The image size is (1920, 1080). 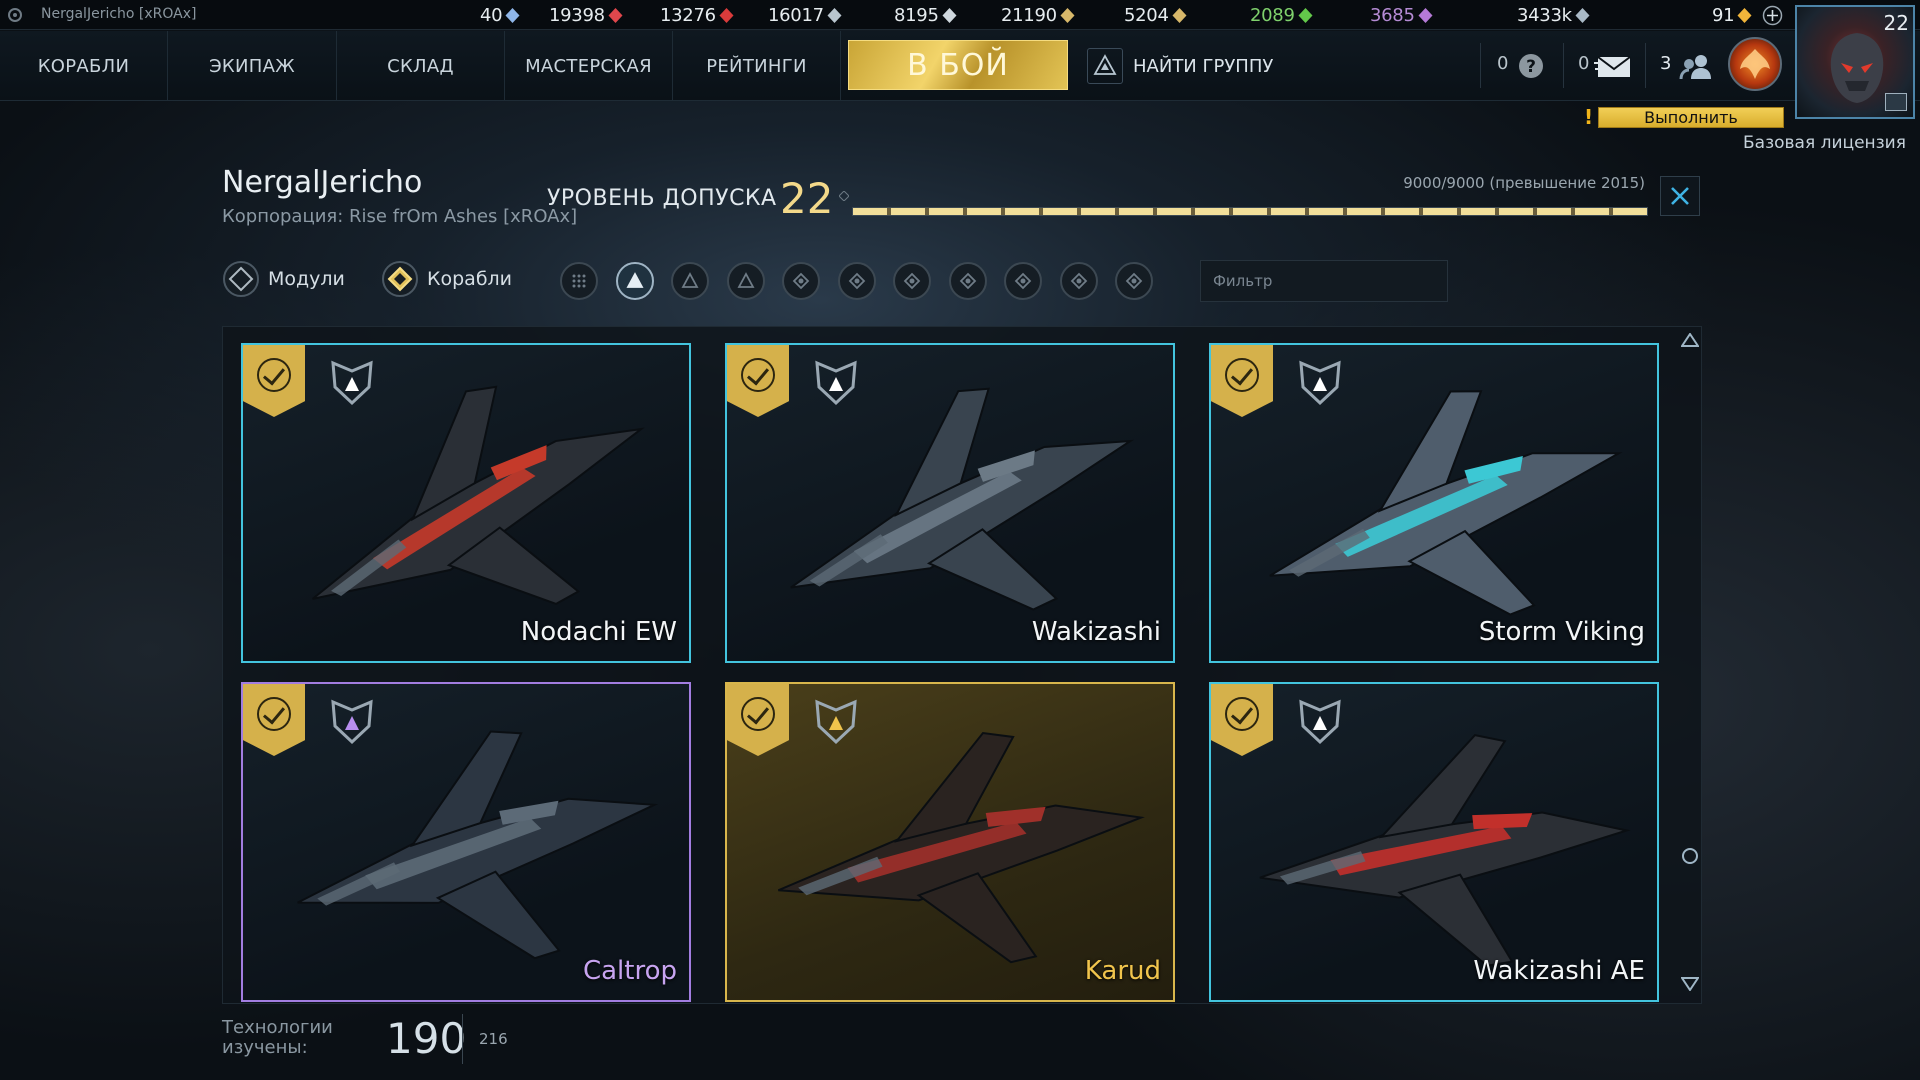 I want to click on gold-gem-icon, so click(x=1744, y=15).